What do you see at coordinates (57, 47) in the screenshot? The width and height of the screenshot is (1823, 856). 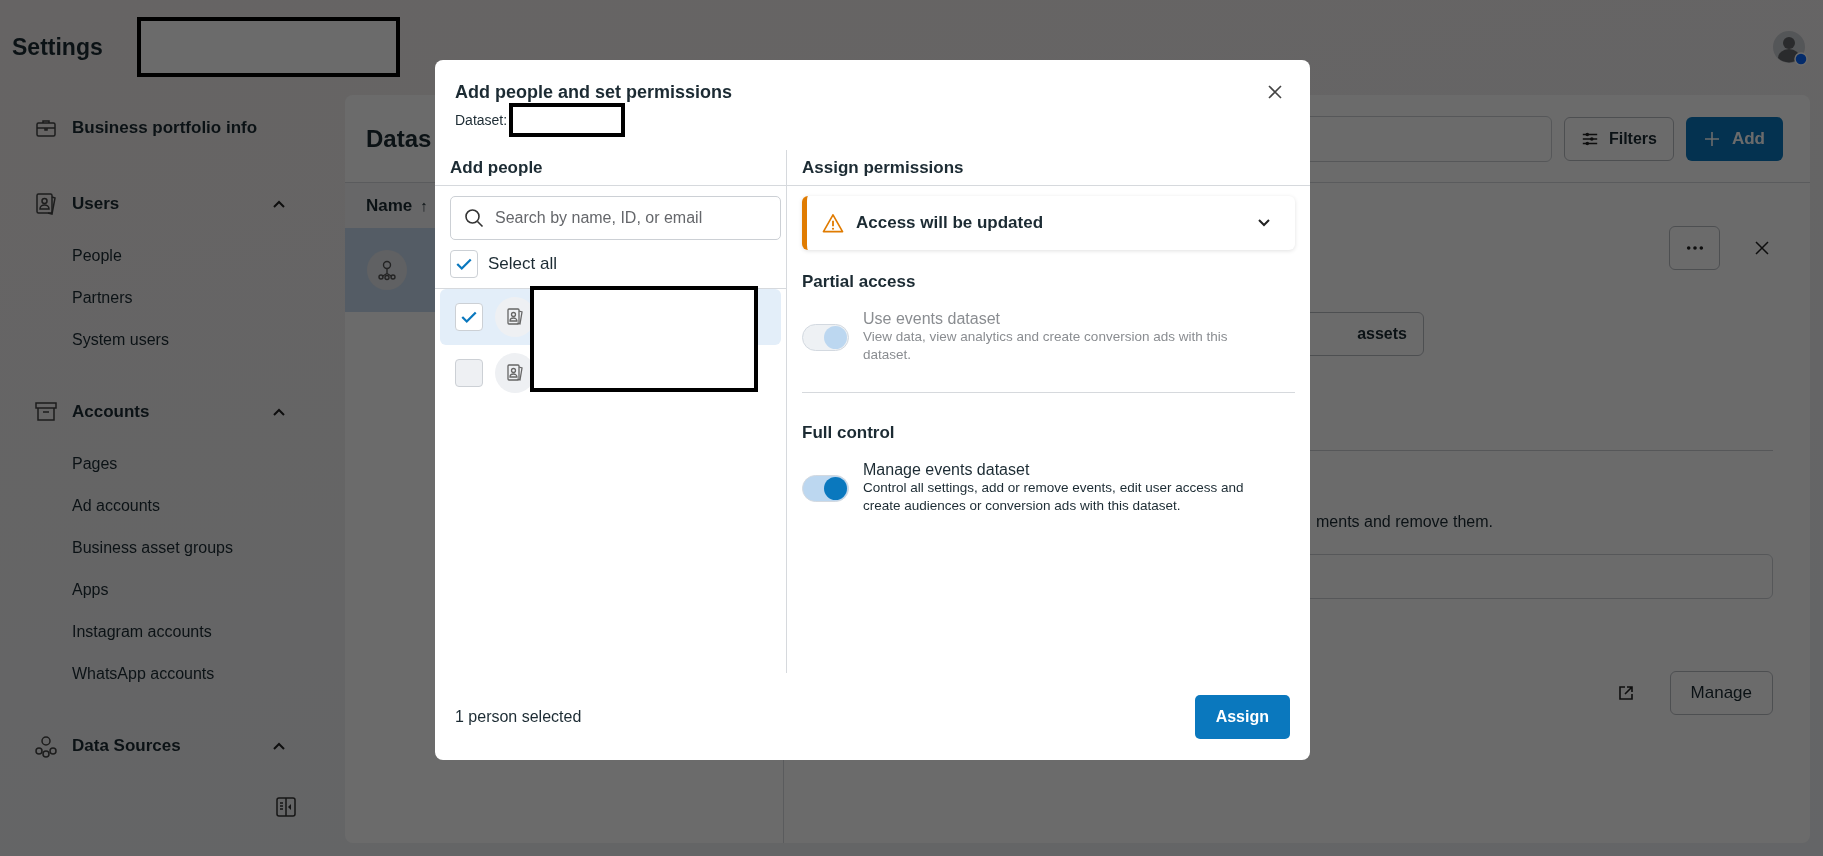 I see `page-title: Settings` at bounding box center [57, 47].